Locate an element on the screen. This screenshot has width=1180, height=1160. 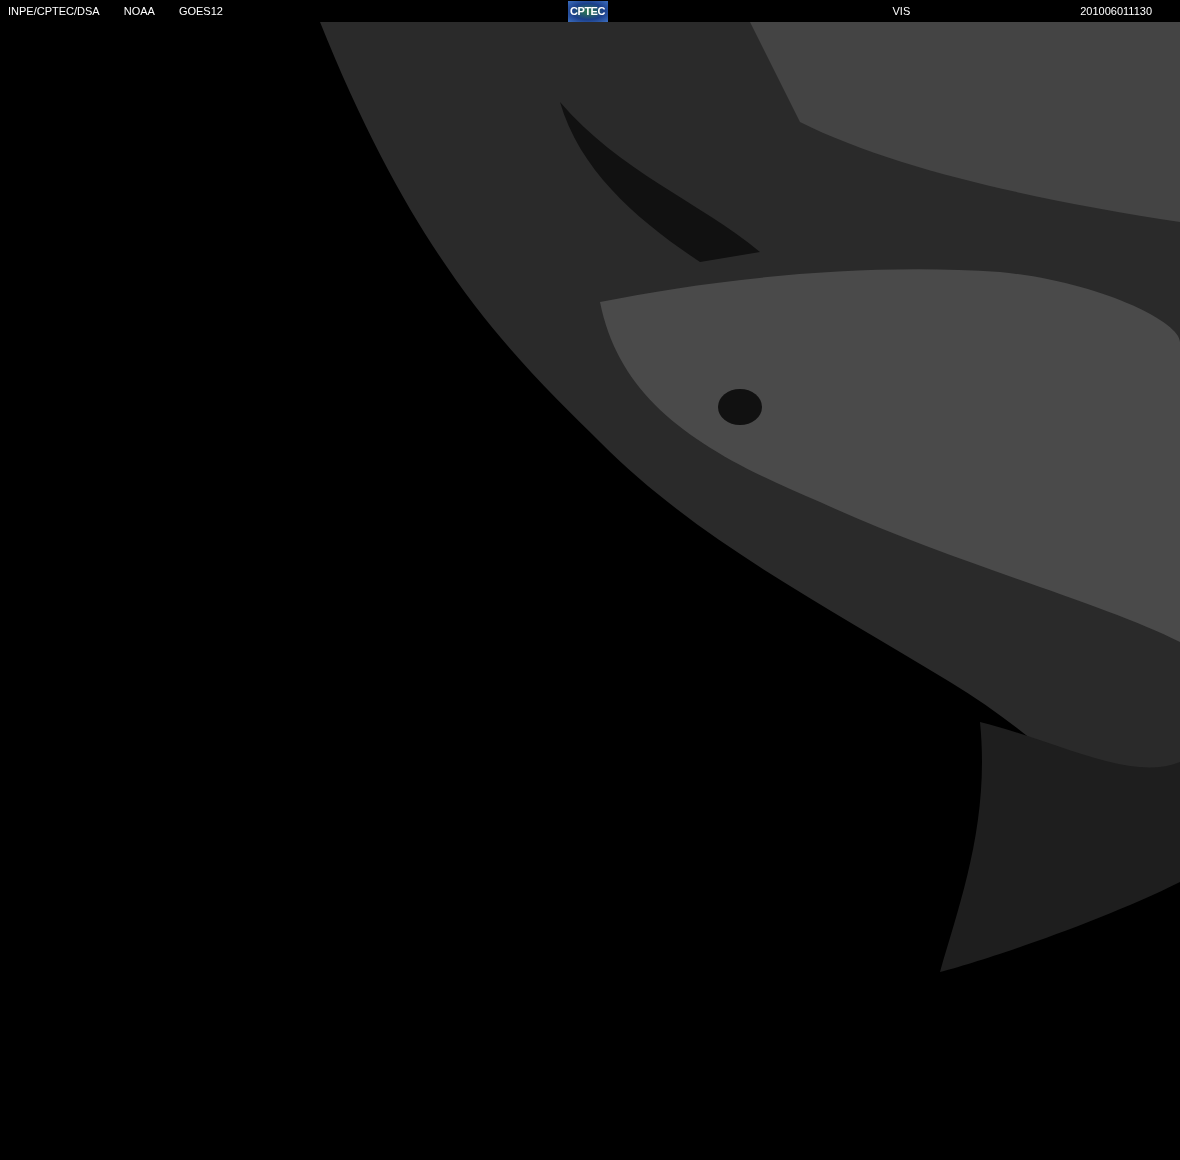
header-label: NOAA is located at coordinates (139, 11).